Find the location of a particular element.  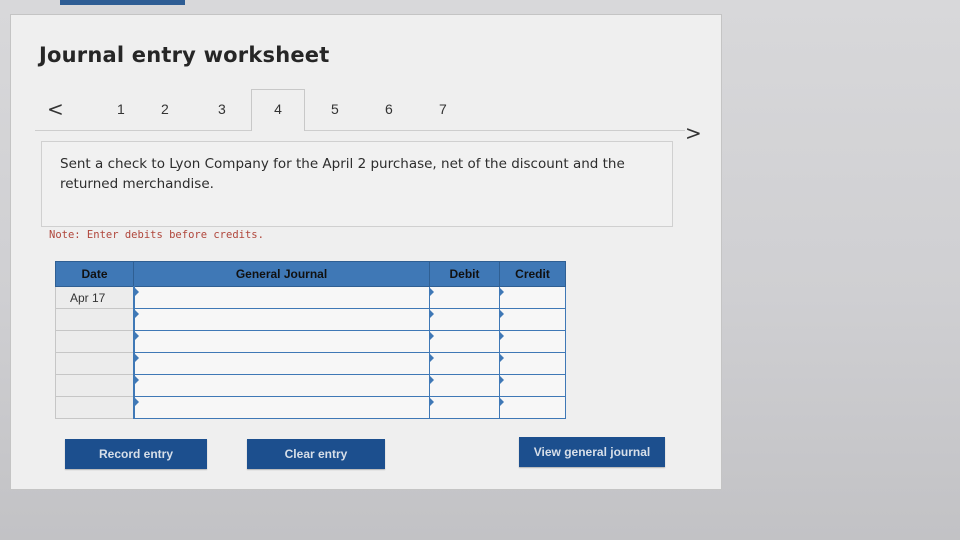

tab-entry-7: 7 is located at coordinates (443, 109).